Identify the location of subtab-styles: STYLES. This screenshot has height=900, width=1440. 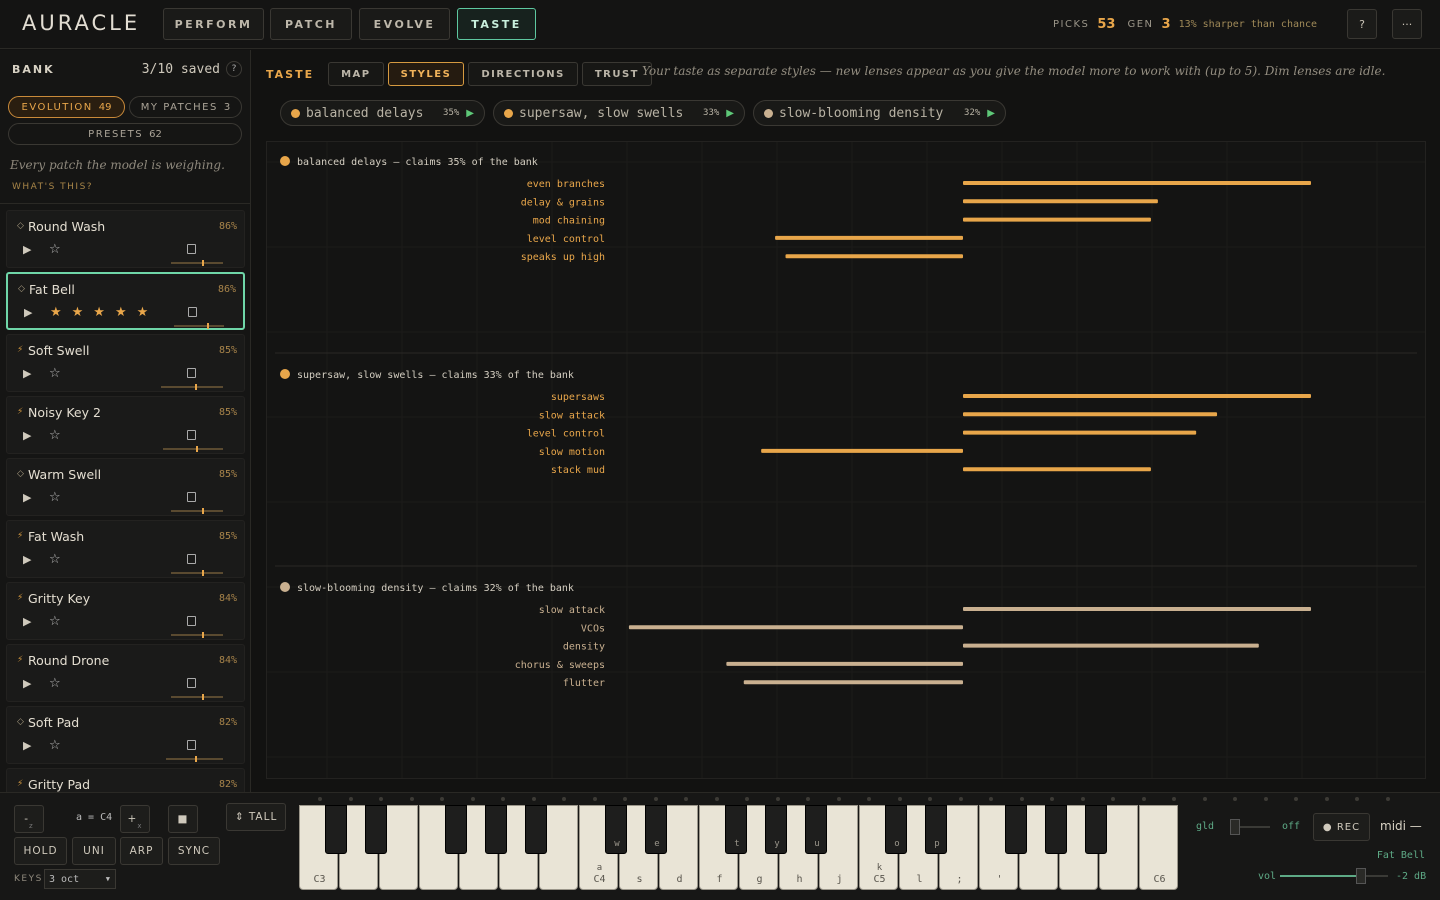
(426, 74).